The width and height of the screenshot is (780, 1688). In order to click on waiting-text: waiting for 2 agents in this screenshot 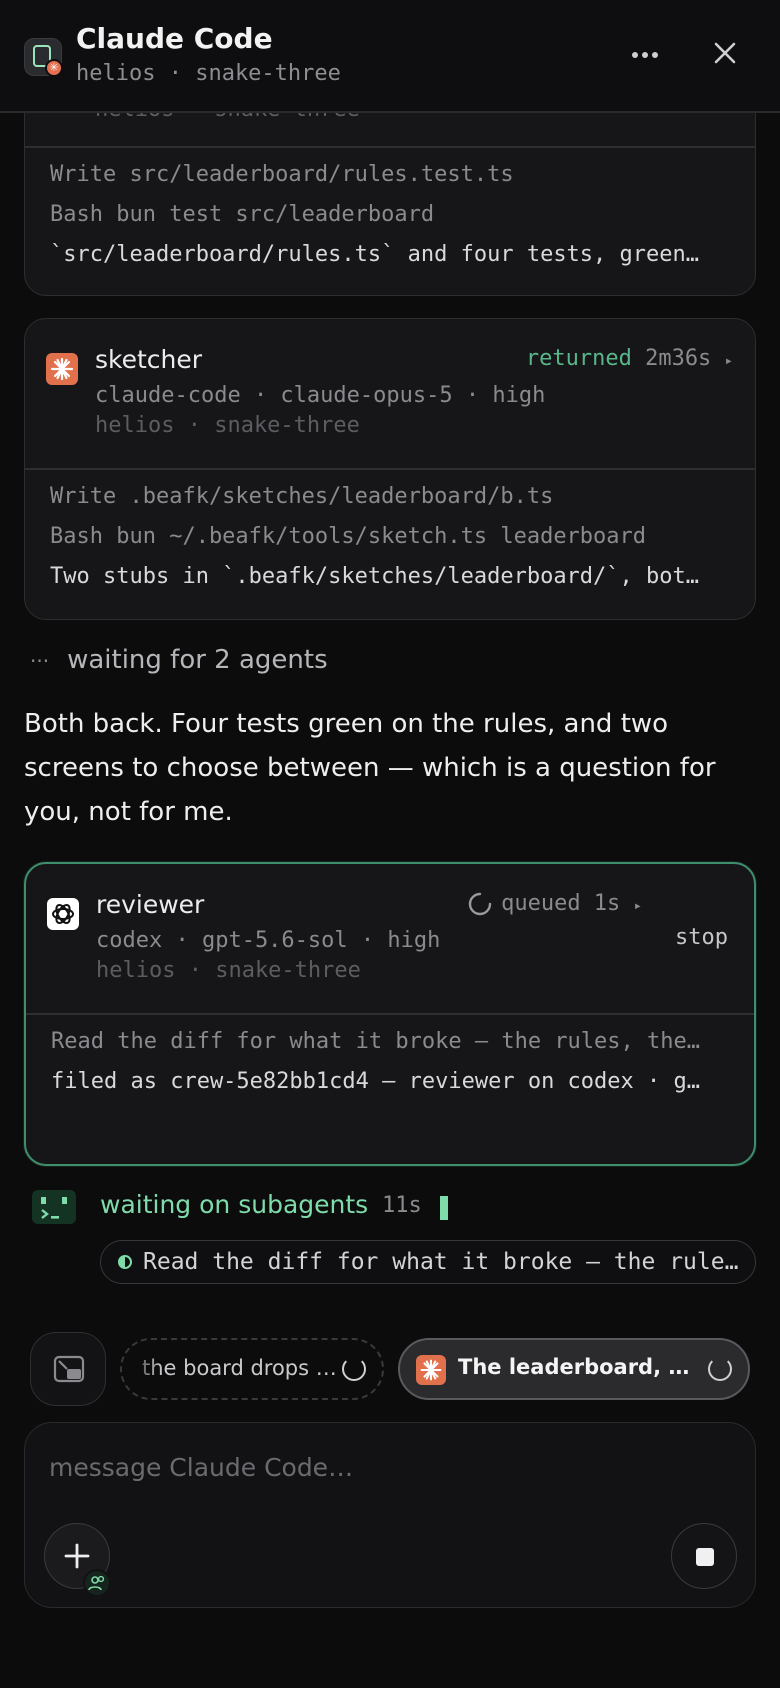, I will do `click(197, 660)`.